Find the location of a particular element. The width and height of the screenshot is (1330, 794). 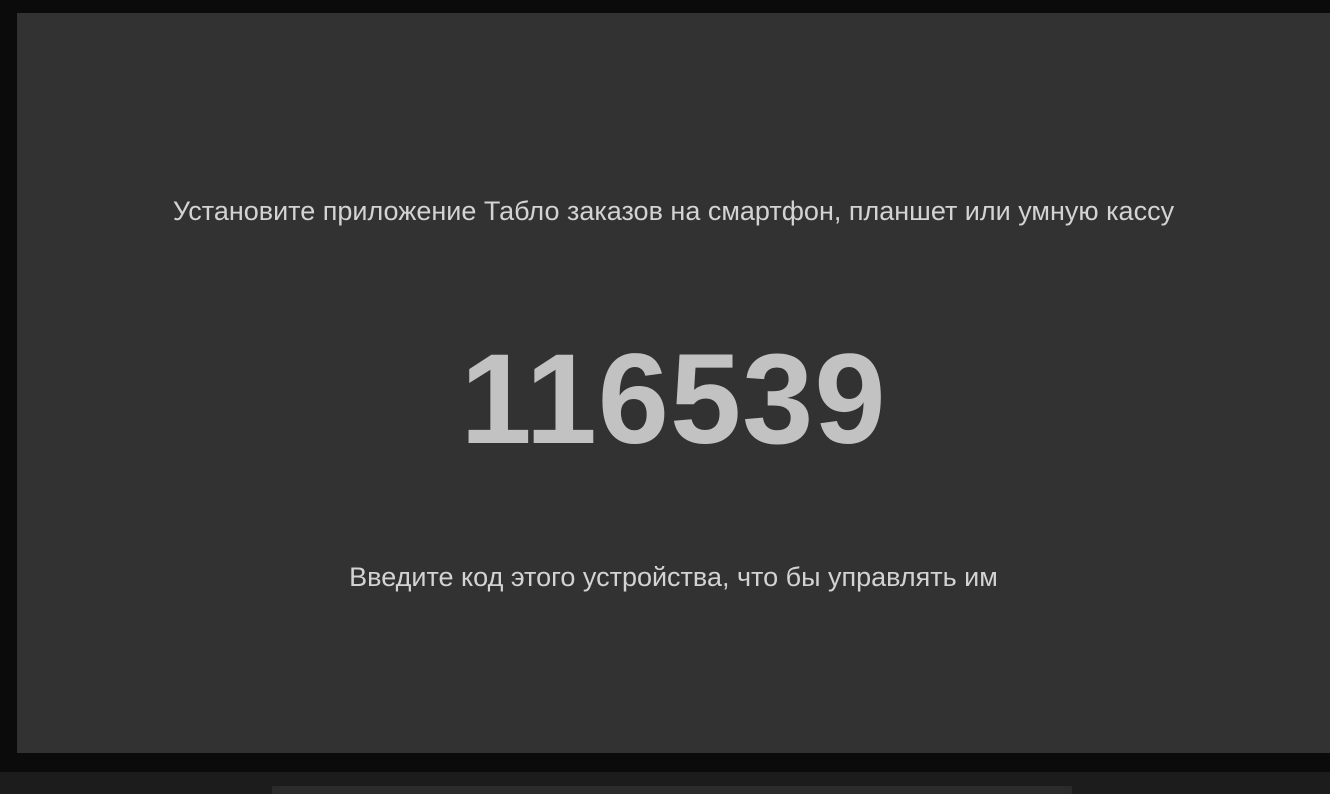

horizontal-scrollbar is located at coordinates (672, 790).